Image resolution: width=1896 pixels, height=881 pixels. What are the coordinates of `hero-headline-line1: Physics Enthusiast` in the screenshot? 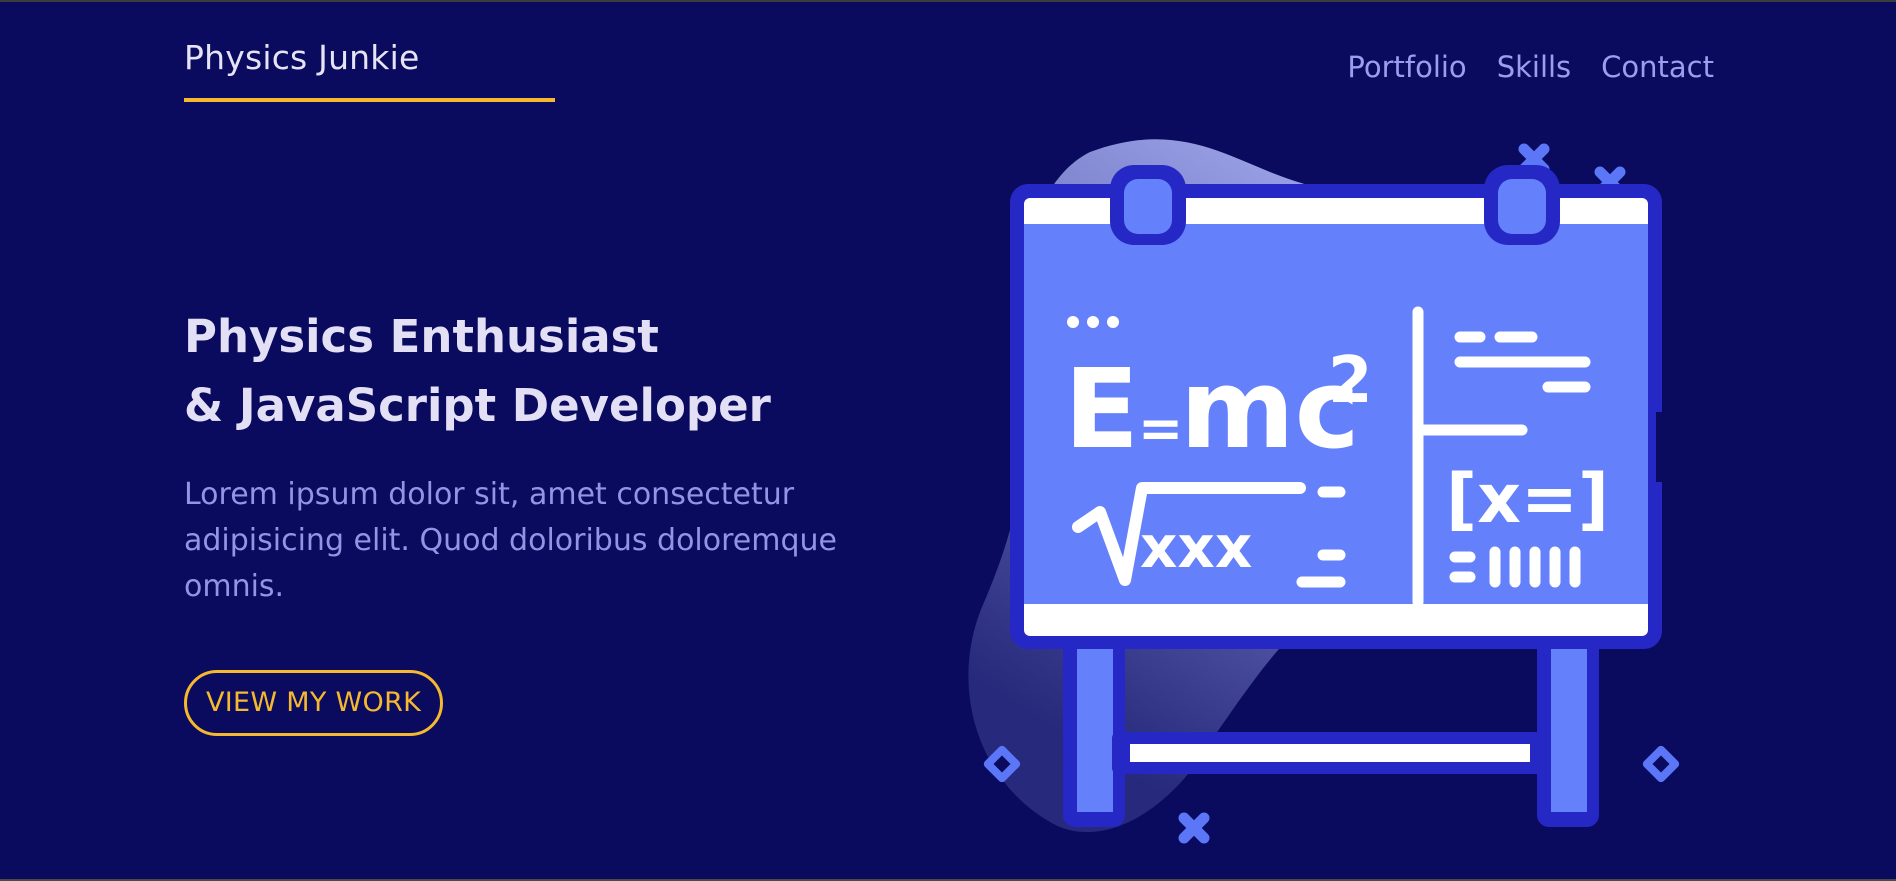 It's located at (421, 336).